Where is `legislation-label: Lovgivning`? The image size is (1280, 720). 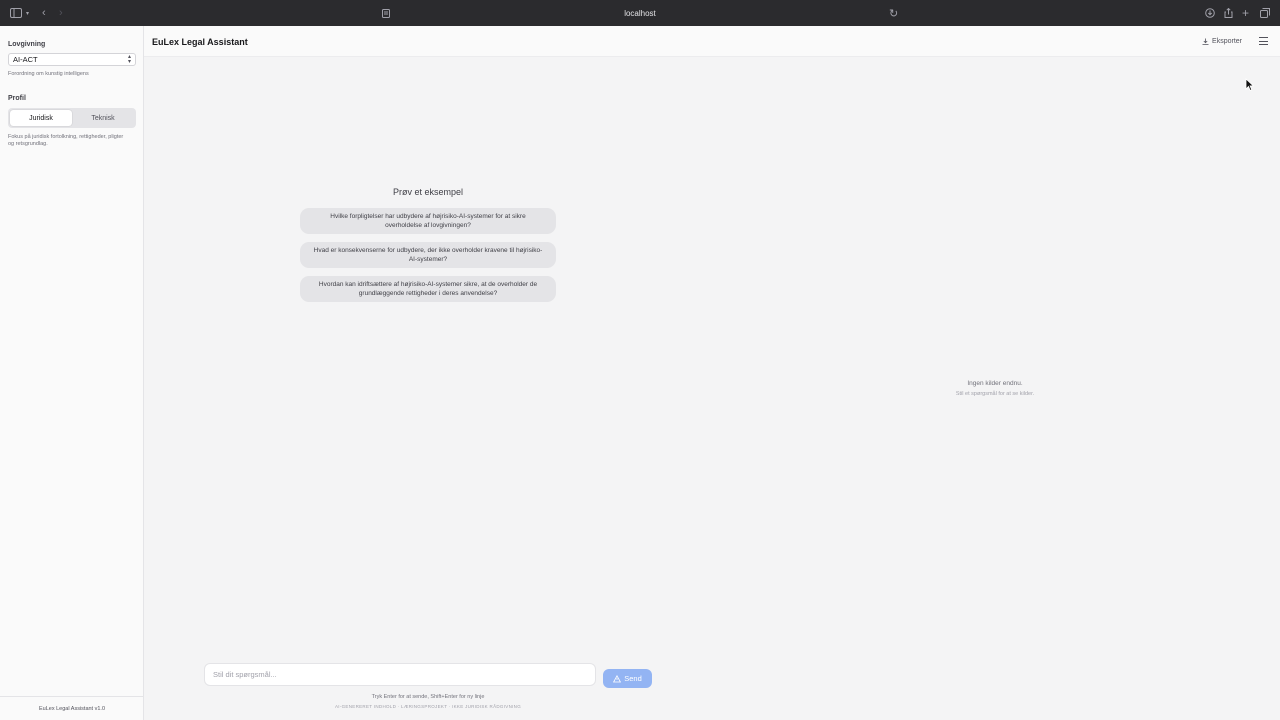
legislation-label: Lovgivning is located at coordinates (27, 44).